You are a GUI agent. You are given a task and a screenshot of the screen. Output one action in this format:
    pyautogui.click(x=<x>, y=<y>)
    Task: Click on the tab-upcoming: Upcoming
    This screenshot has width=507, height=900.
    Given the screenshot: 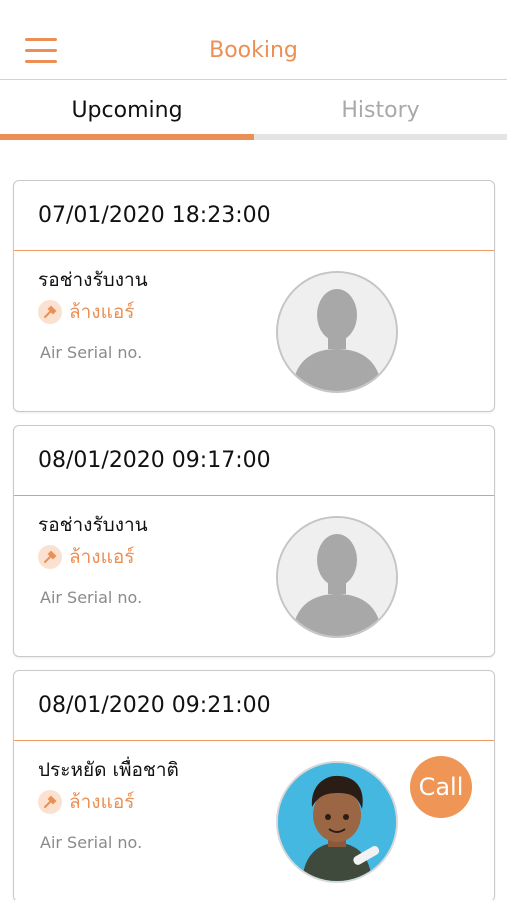 What is the action you would take?
    pyautogui.click(x=127, y=110)
    